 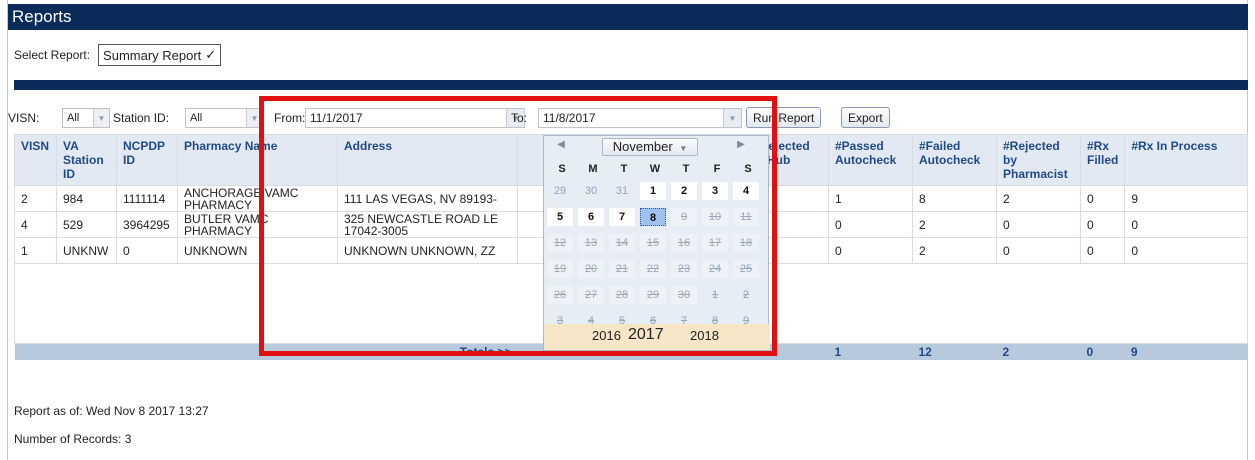 I want to click on column-header: #Failed Autocheck, so click(x=954, y=160).